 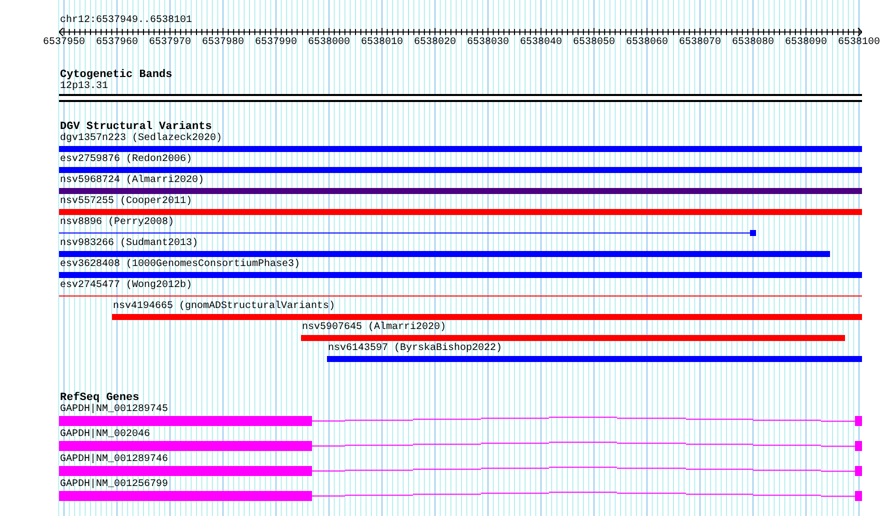 What do you see at coordinates (126, 285) in the screenshot?
I see `variant-label: esv2745477 (Wong2012b)` at bounding box center [126, 285].